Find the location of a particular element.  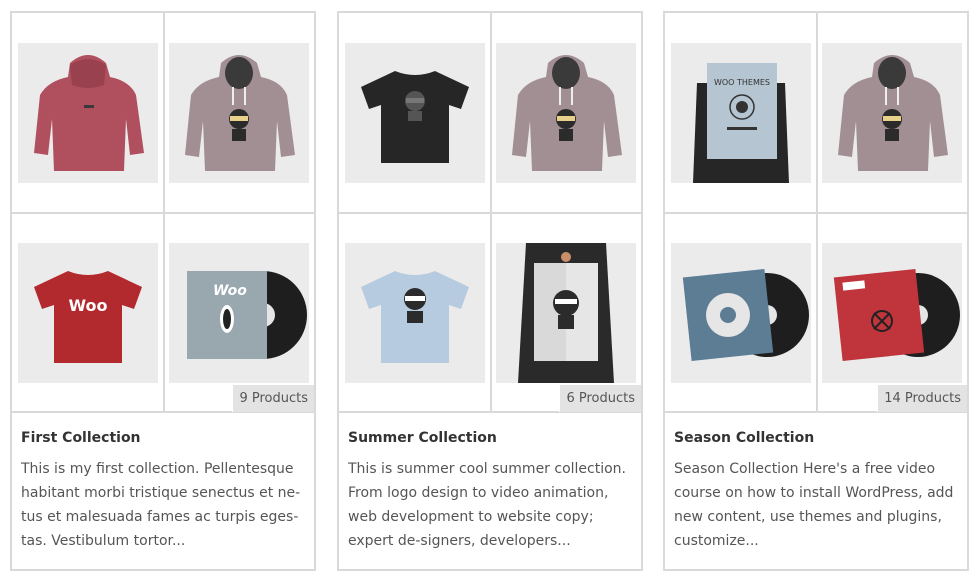

product-count-badge: 14 Products is located at coordinates (922, 398).